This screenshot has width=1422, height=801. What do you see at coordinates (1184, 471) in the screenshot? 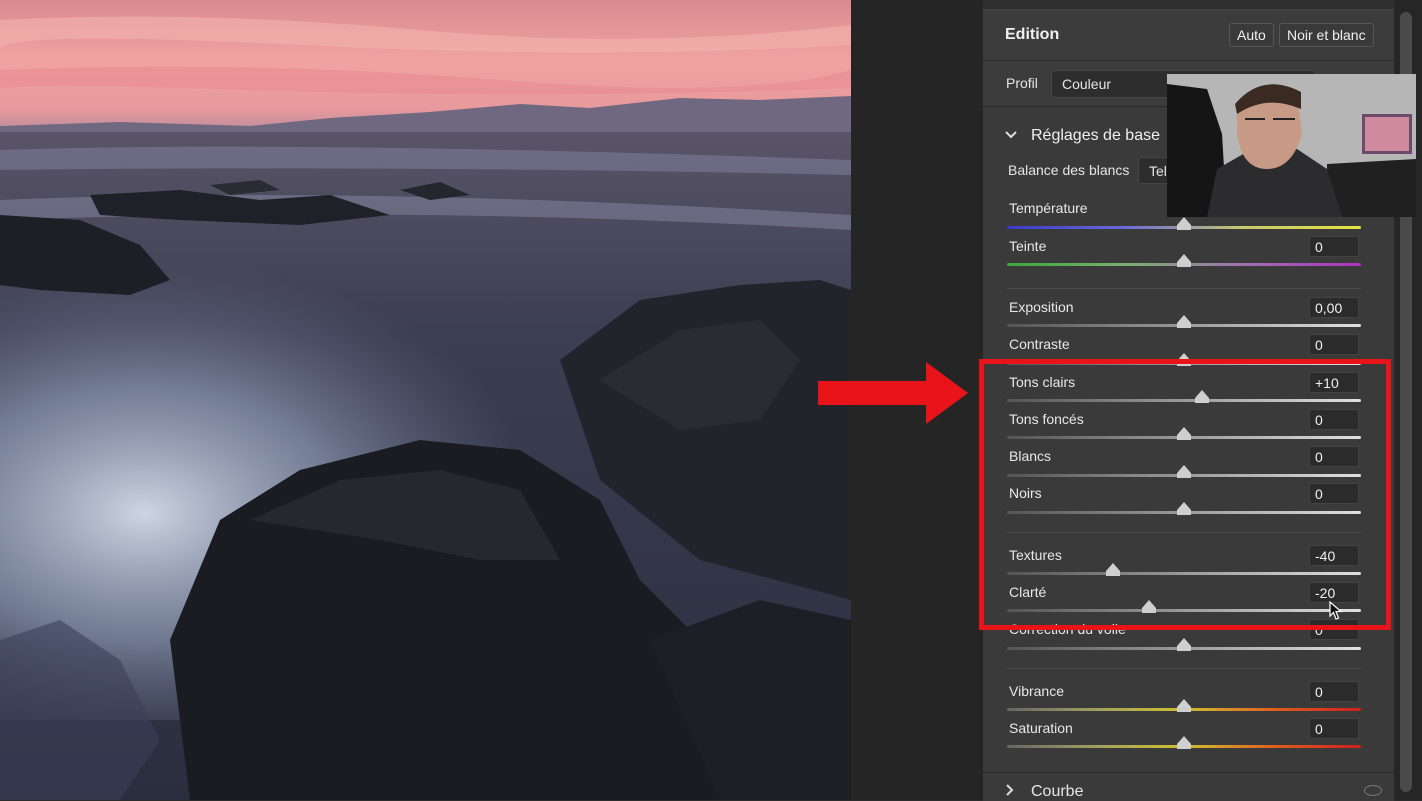
I see `slider-thumb-blancs` at bounding box center [1184, 471].